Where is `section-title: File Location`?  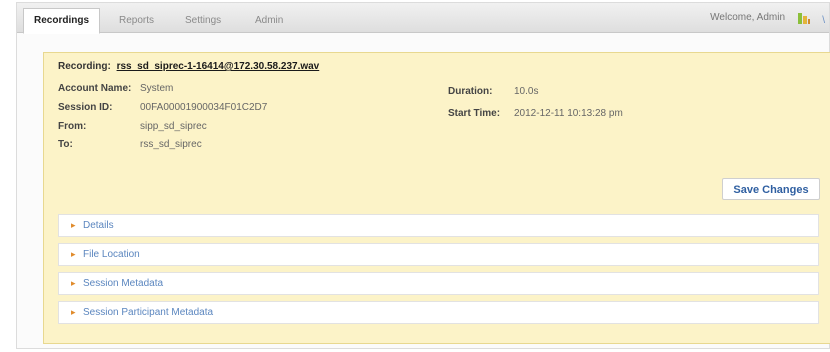 section-title: File Location is located at coordinates (111, 254).